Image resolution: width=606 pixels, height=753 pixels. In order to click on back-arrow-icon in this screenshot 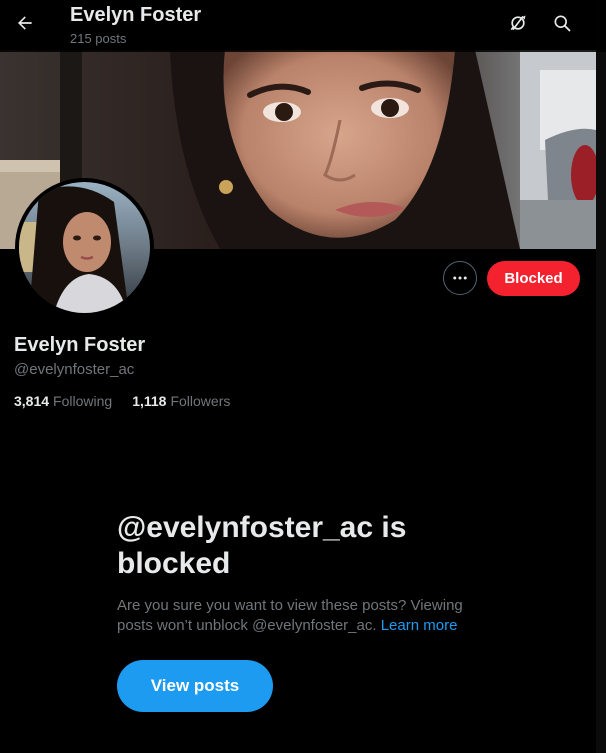, I will do `click(25, 23)`.